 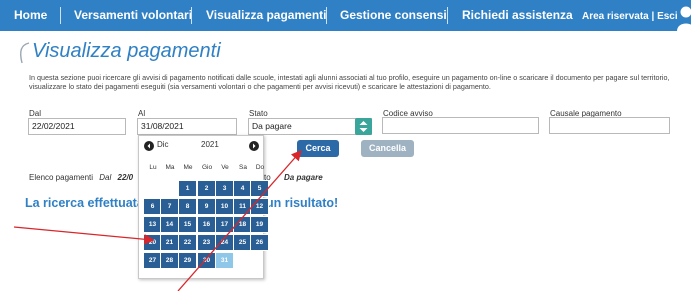 I want to click on al-date-input: 31/08/2021, so click(x=187, y=126).